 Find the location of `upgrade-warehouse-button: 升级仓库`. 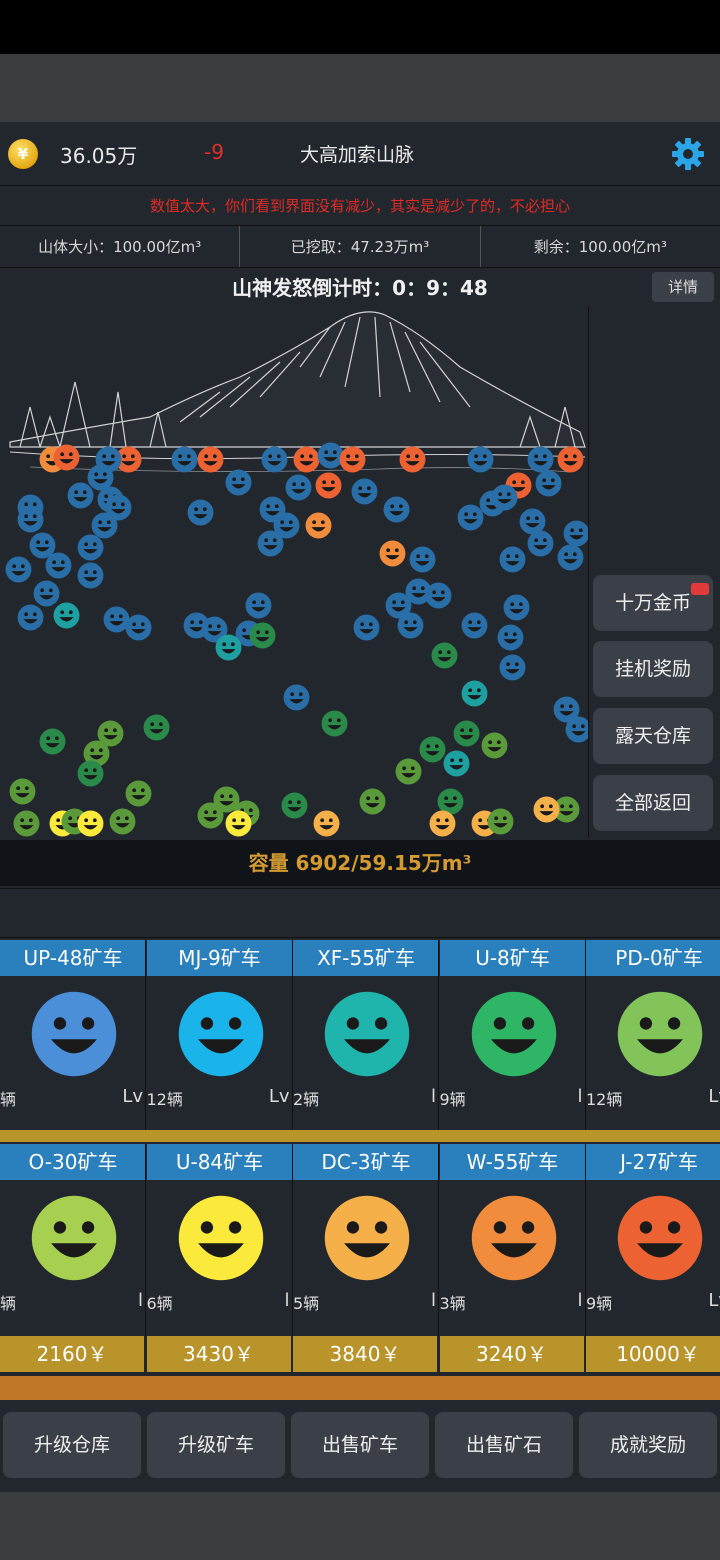

upgrade-warehouse-button: 升级仓库 is located at coordinates (72, 1445).